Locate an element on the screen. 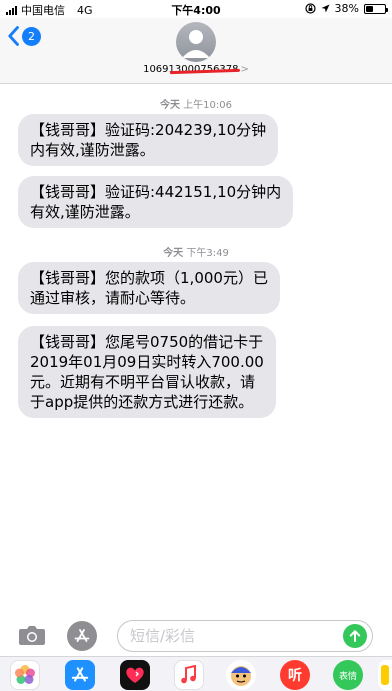 This screenshot has height=691, width=392. photos-icon is located at coordinates (25, 674).